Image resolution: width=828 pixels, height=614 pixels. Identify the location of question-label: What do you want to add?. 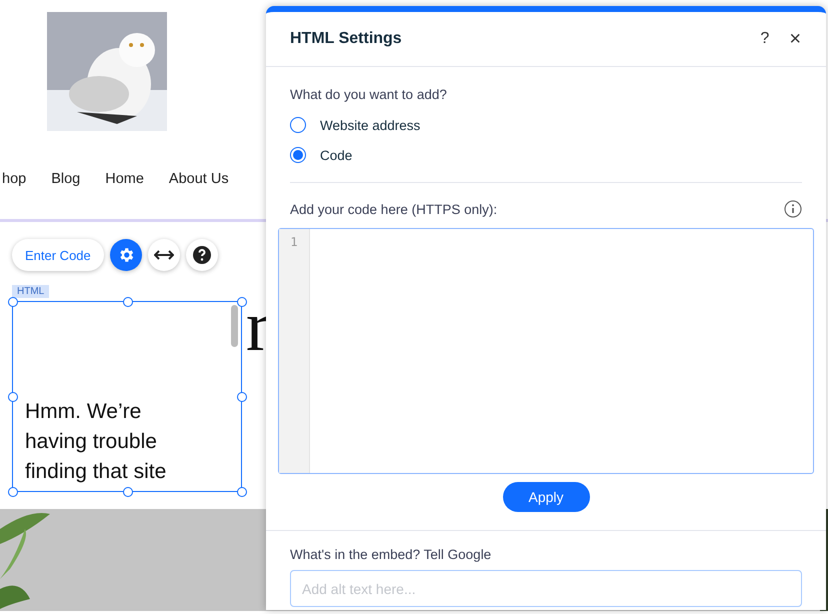
(369, 94).